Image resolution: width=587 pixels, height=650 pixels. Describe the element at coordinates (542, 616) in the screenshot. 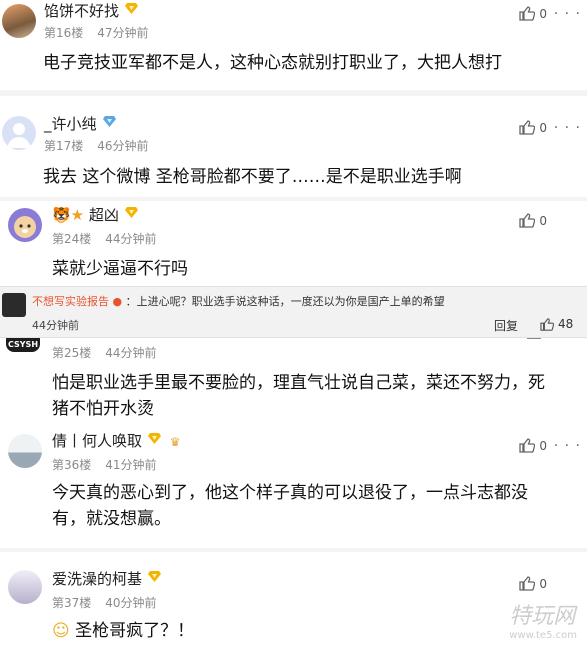

I see `watermark-logo-text: 特玩网` at that location.